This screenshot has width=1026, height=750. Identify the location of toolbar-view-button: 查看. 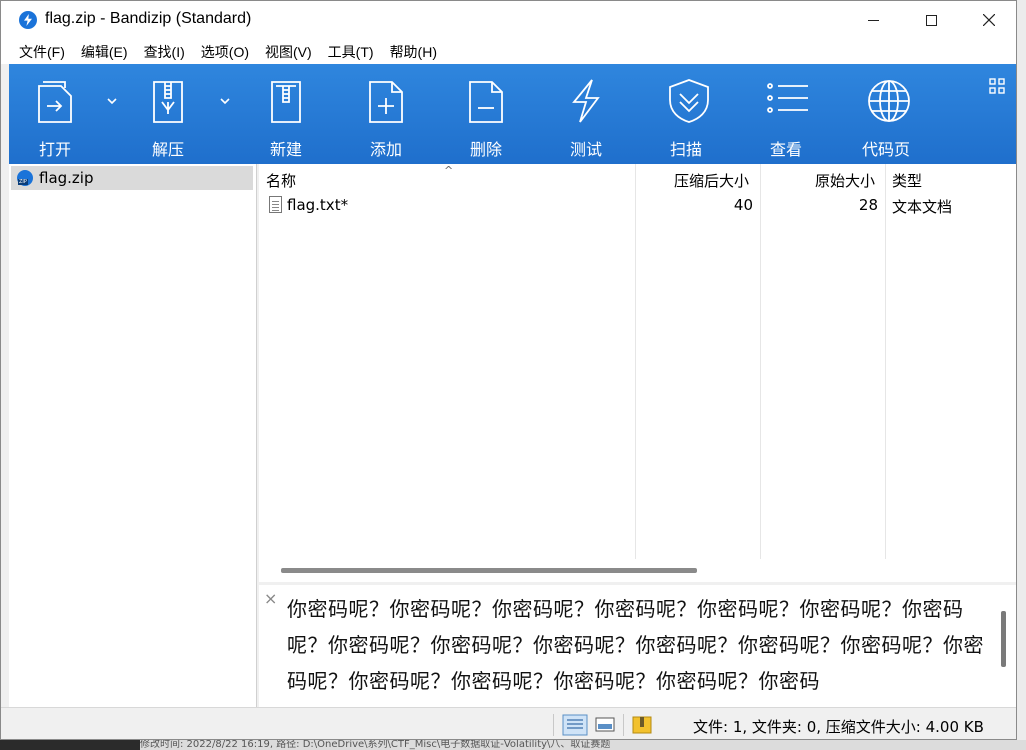
(786, 114).